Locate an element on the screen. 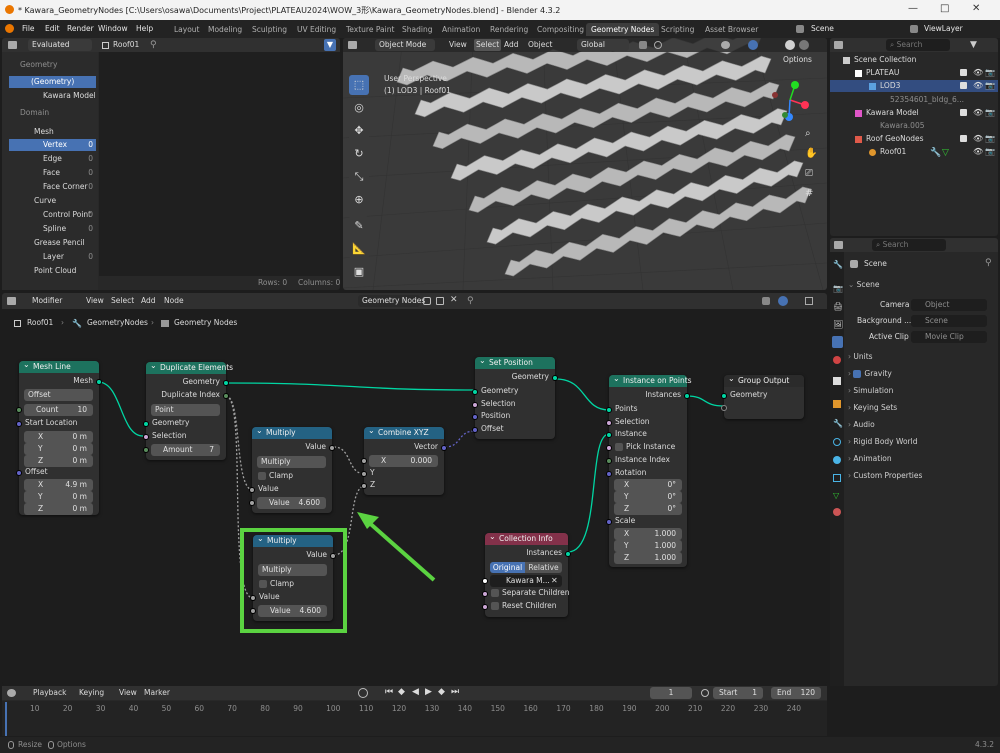 This screenshot has height=753, width=1000. sidebar-toggle-icon is located at coordinates (809, 301).